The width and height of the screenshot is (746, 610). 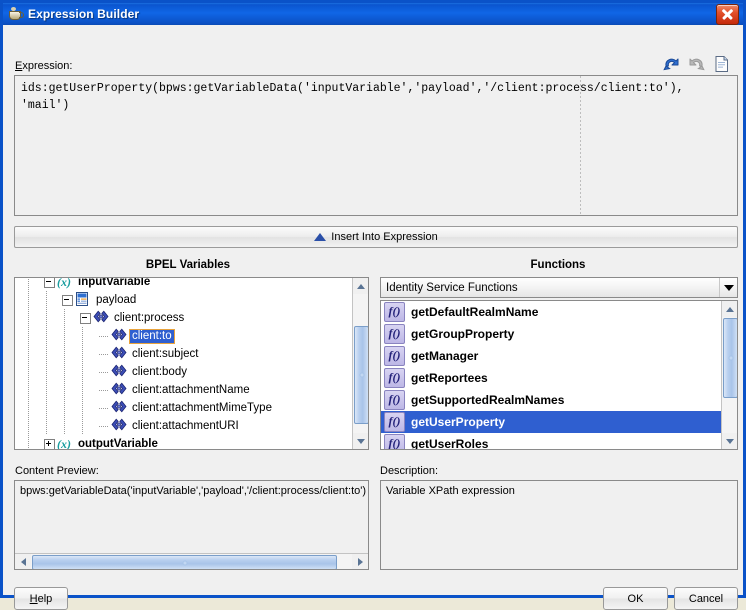 I want to click on tree-item-payload: payload, so click(x=183, y=300).